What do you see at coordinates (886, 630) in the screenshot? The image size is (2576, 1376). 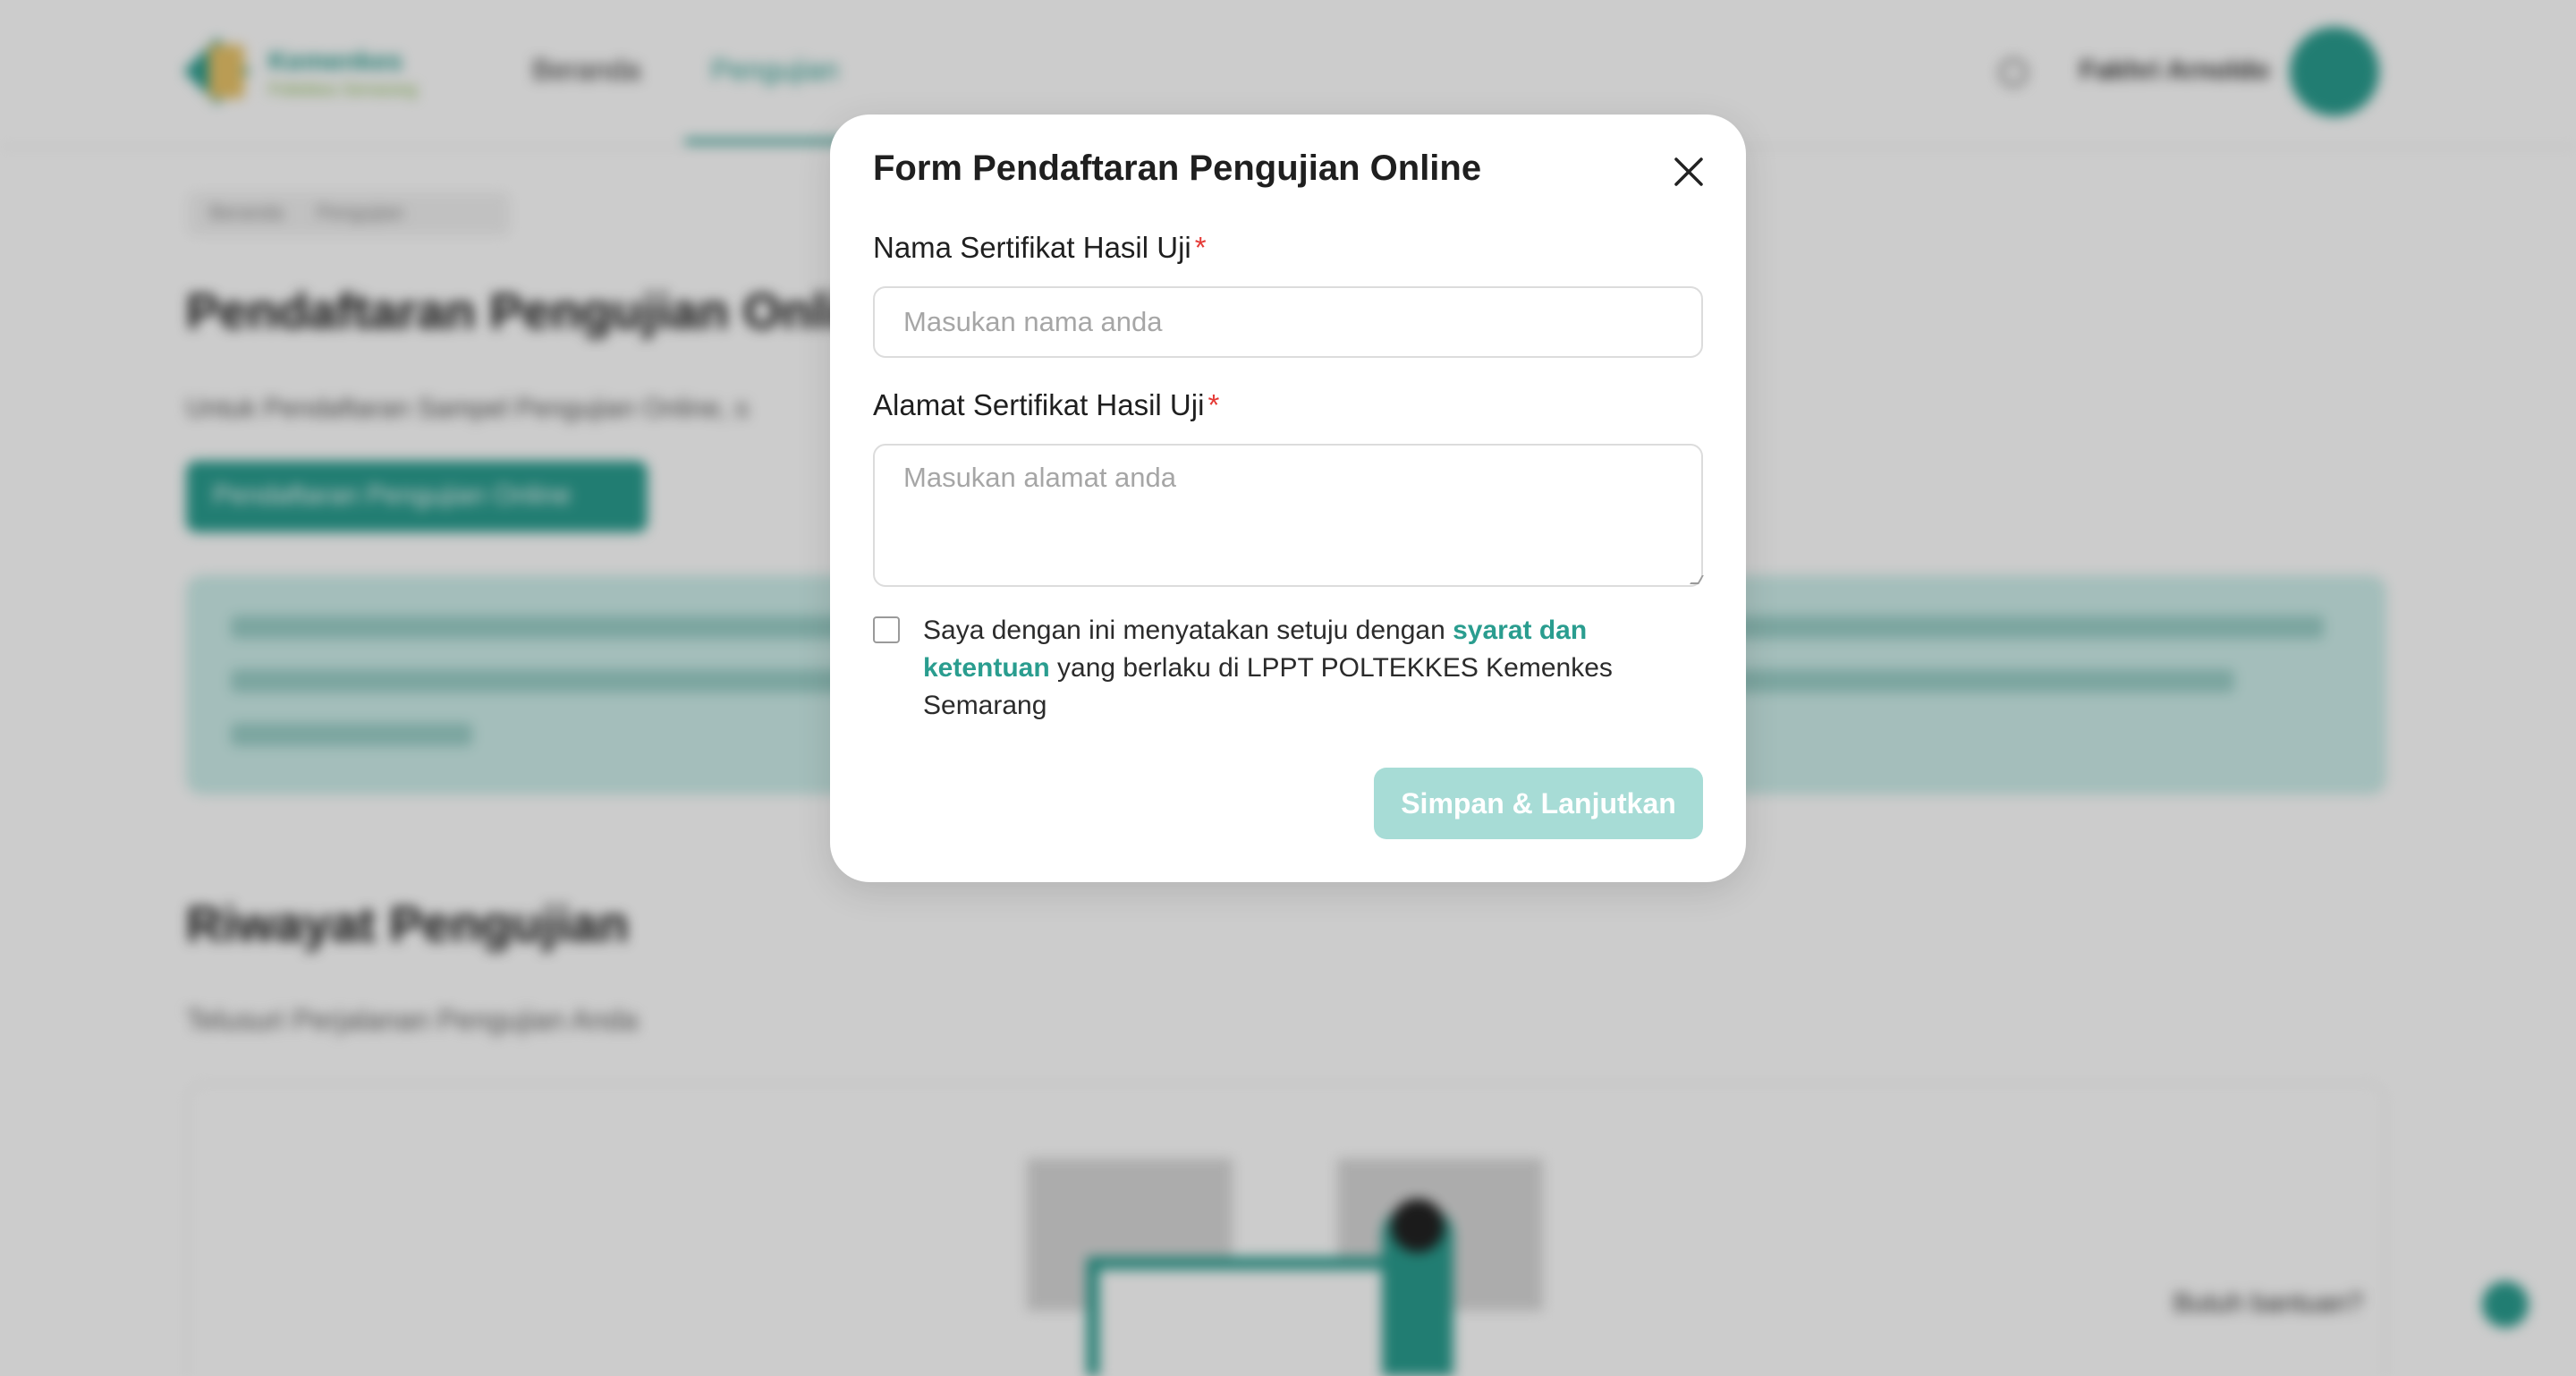 I see `agreement-checkbox` at bounding box center [886, 630].